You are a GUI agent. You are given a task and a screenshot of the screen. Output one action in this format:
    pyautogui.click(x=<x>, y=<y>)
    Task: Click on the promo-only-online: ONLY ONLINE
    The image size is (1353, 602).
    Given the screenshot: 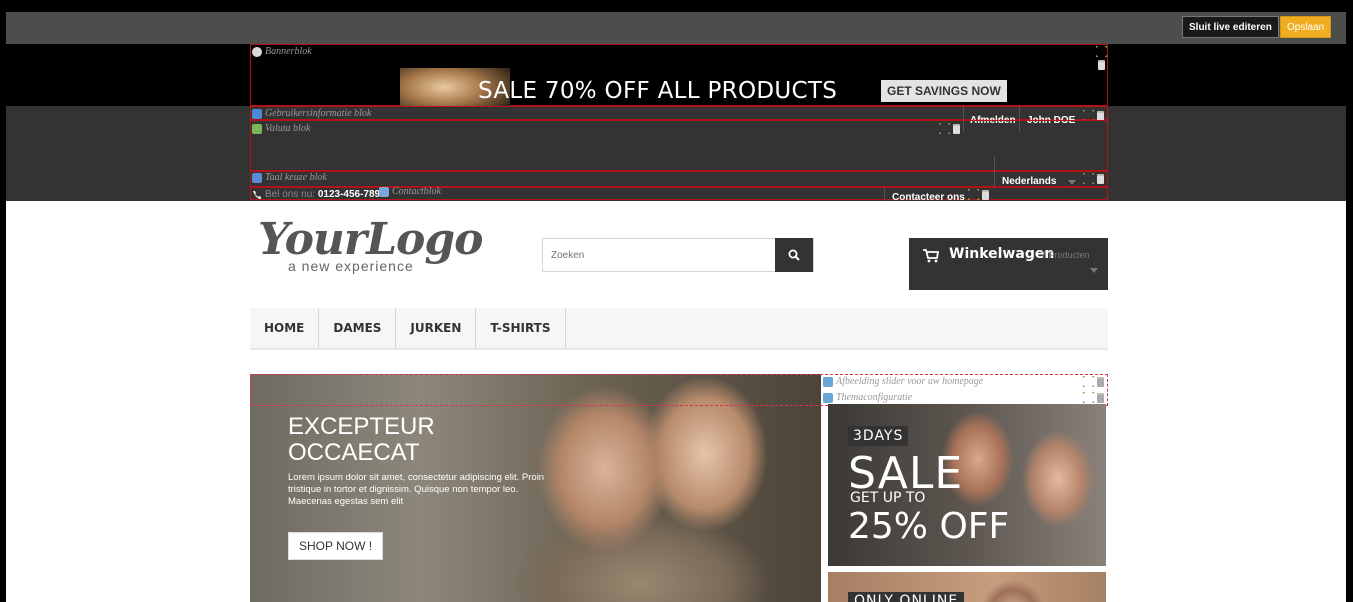 What is the action you would take?
    pyautogui.click(x=967, y=587)
    